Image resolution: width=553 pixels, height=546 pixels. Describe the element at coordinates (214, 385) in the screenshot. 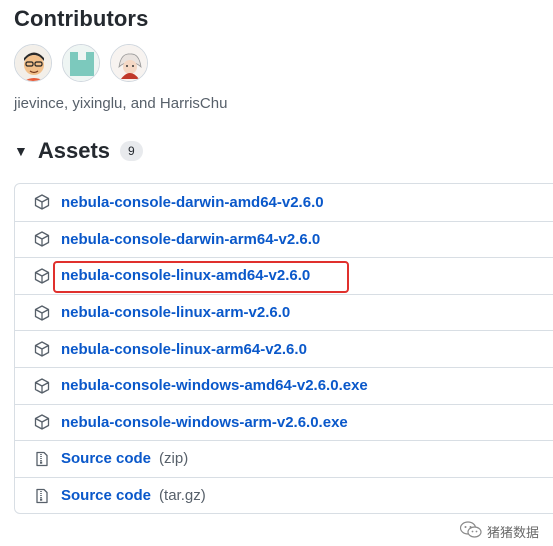

I see `asset-link-windows-amd64: nebula-console-windows-amd64-v2.6.0.exe` at that location.